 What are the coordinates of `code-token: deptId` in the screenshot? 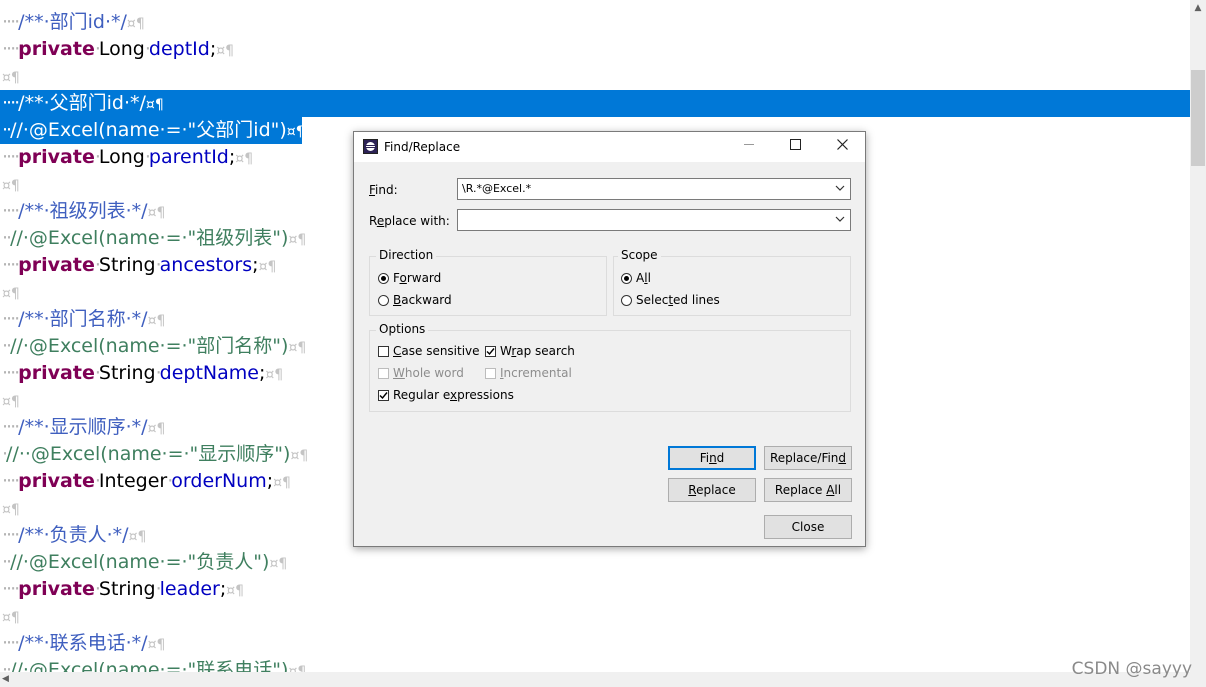 It's located at (179, 49).